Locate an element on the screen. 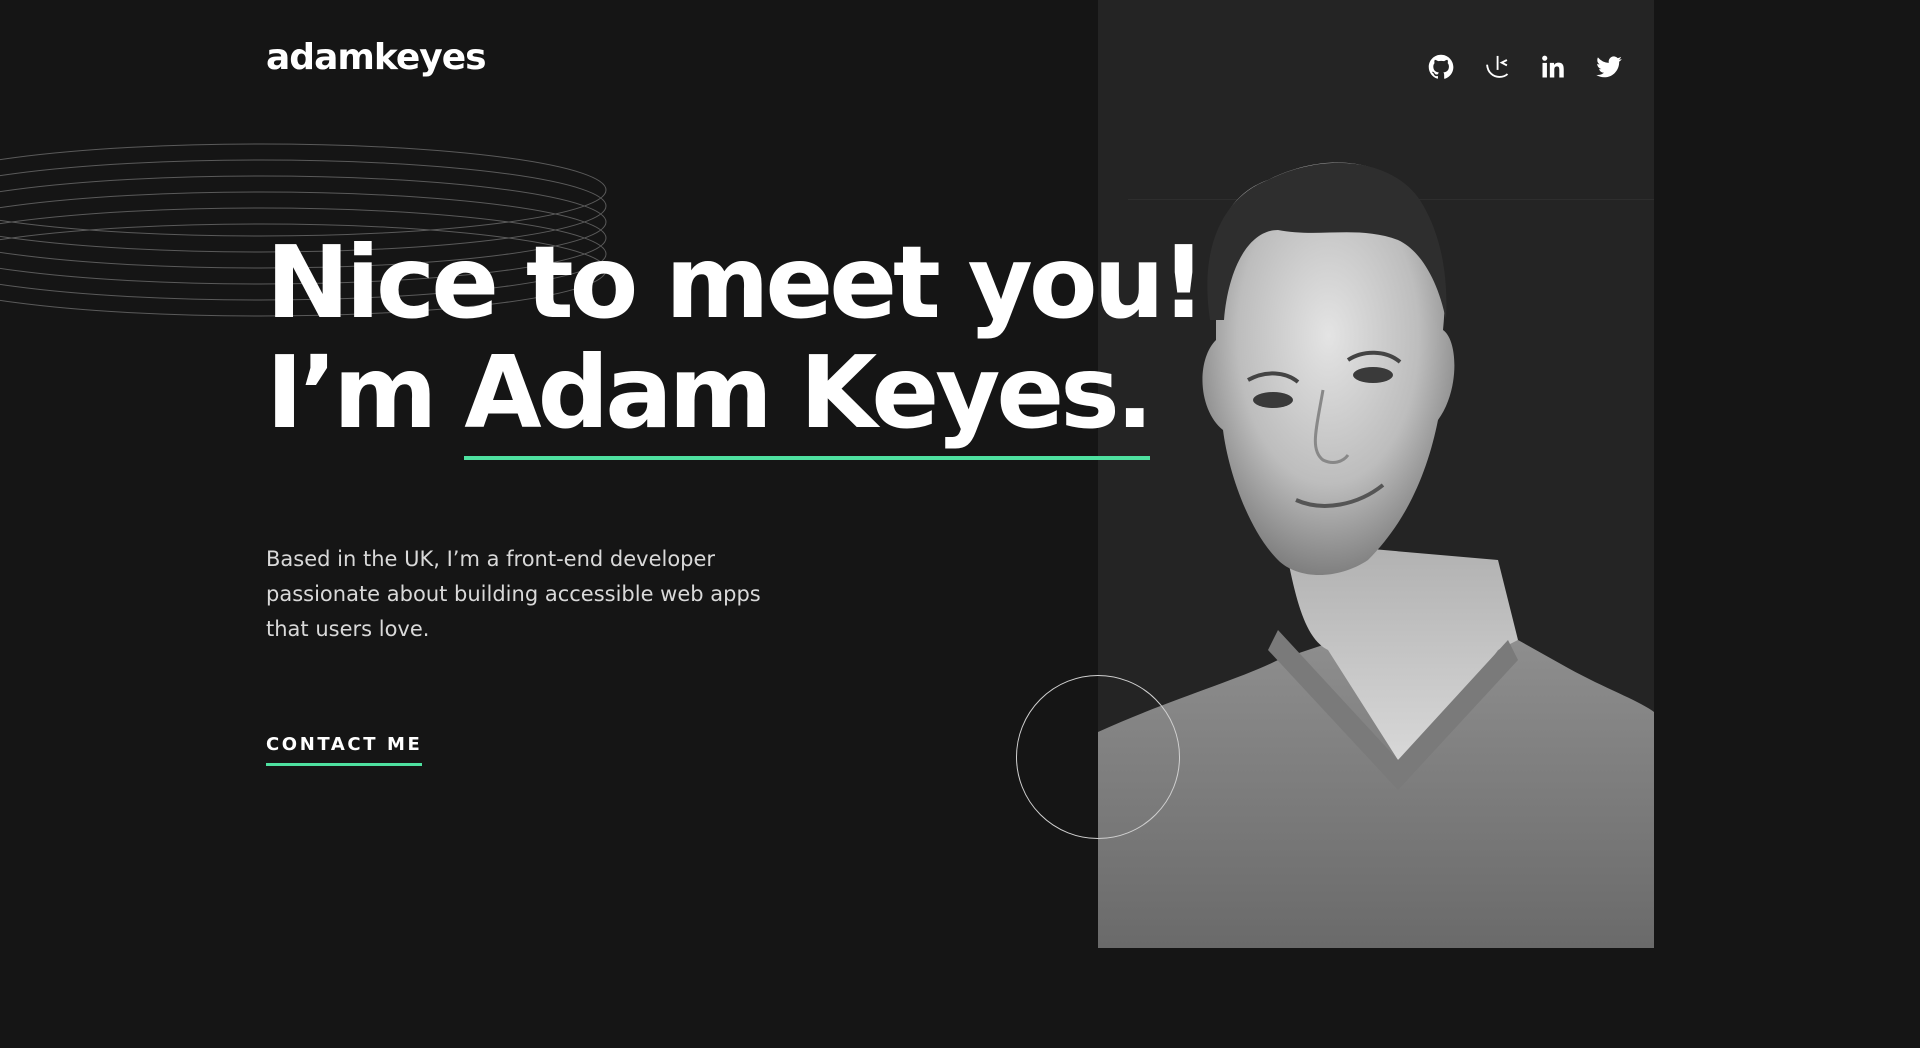 The height and width of the screenshot is (1048, 1920). twitter-link is located at coordinates (1609, 67).